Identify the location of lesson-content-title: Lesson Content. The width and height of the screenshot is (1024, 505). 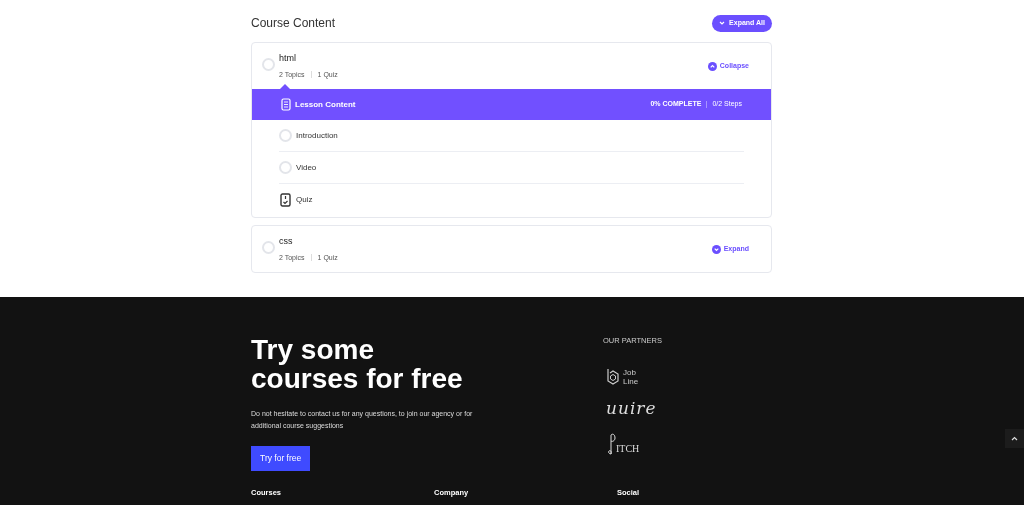
(325, 104).